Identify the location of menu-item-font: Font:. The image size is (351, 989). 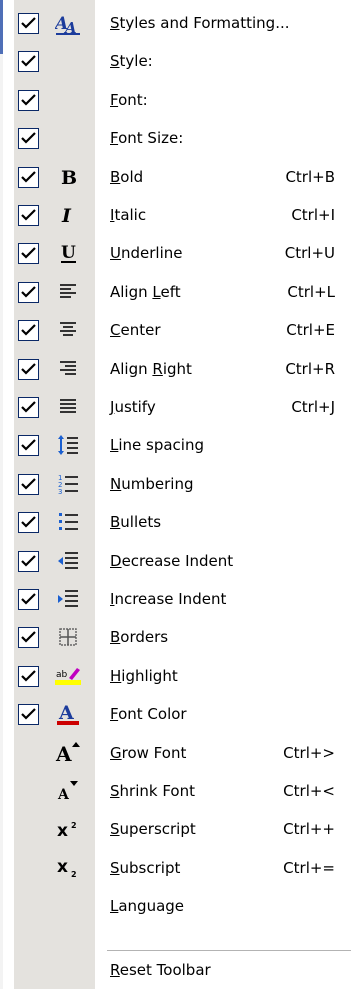
(182, 100).